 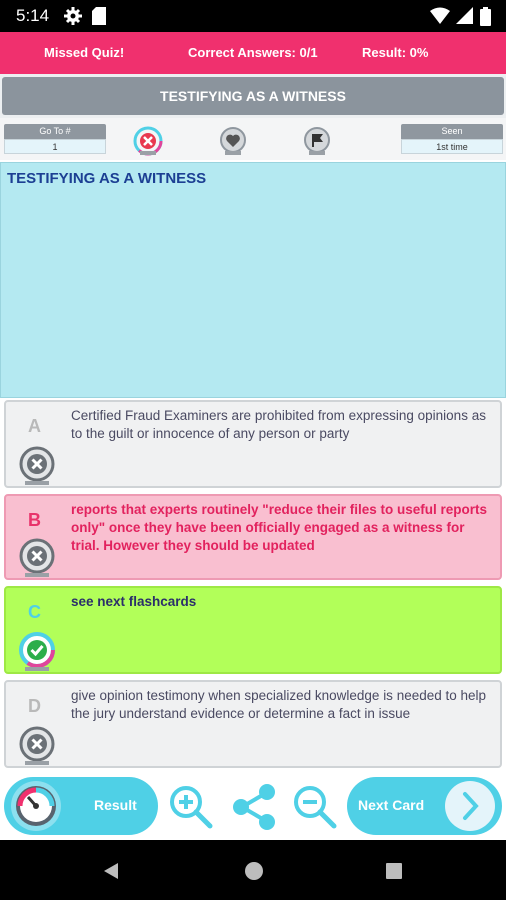 I want to click on system-nav-bar, so click(x=253, y=870).